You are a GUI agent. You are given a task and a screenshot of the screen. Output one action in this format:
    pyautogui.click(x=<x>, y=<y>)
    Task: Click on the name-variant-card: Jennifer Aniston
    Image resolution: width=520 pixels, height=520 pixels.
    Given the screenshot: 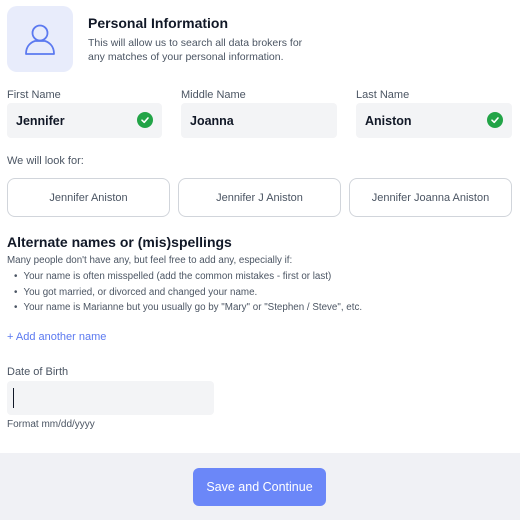 What is the action you would take?
    pyautogui.click(x=88, y=197)
    